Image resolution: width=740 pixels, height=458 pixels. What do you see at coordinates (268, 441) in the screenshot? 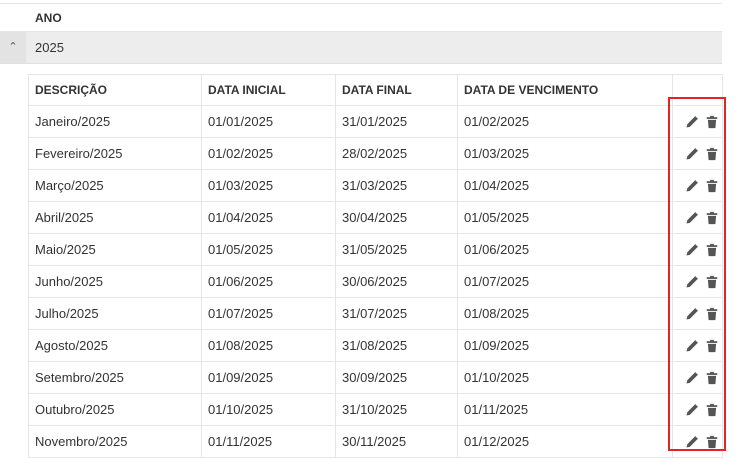
I see `cell-inicial: 01/11/2025` at bounding box center [268, 441].